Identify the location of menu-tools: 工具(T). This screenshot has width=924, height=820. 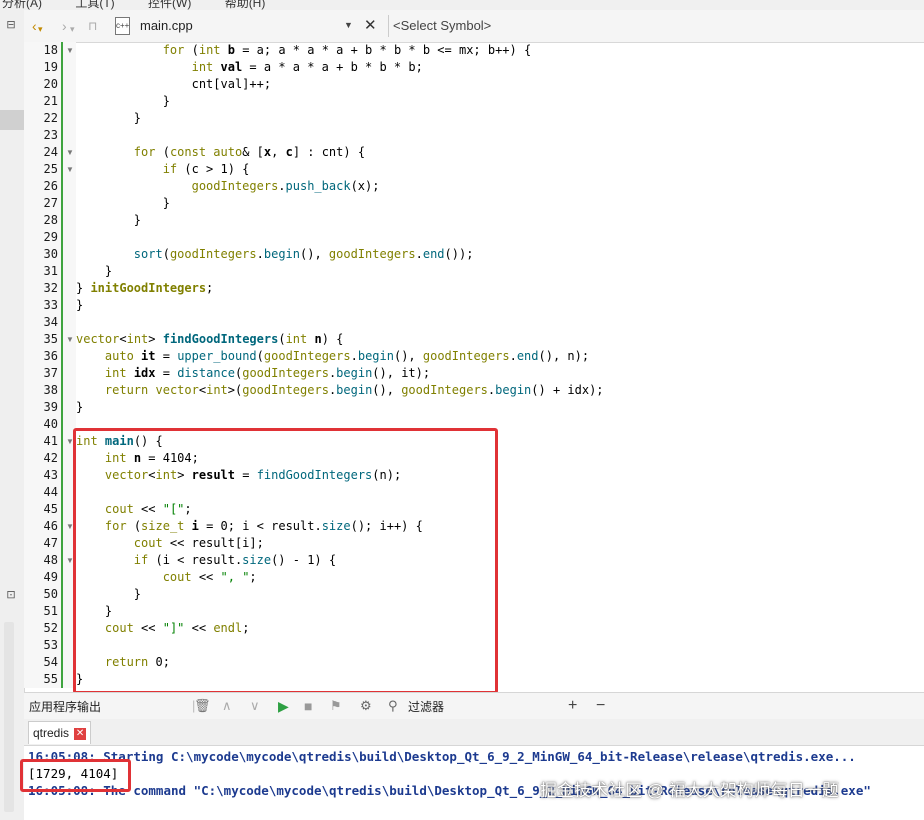
(94, 5).